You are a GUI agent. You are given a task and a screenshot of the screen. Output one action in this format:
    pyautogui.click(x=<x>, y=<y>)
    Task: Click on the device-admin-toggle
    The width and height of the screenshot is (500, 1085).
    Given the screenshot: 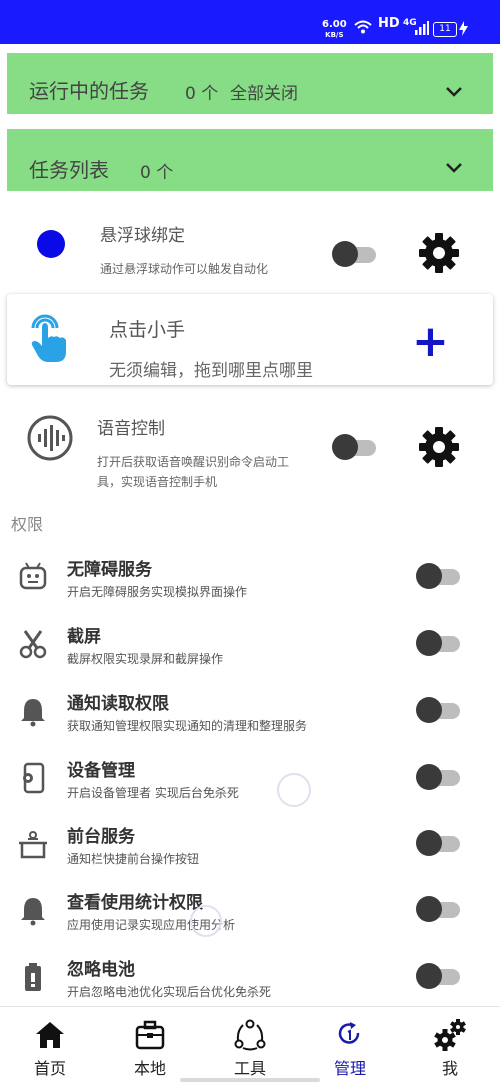 What is the action you would take?
    pyautogui.click(x=440, y=777)
    